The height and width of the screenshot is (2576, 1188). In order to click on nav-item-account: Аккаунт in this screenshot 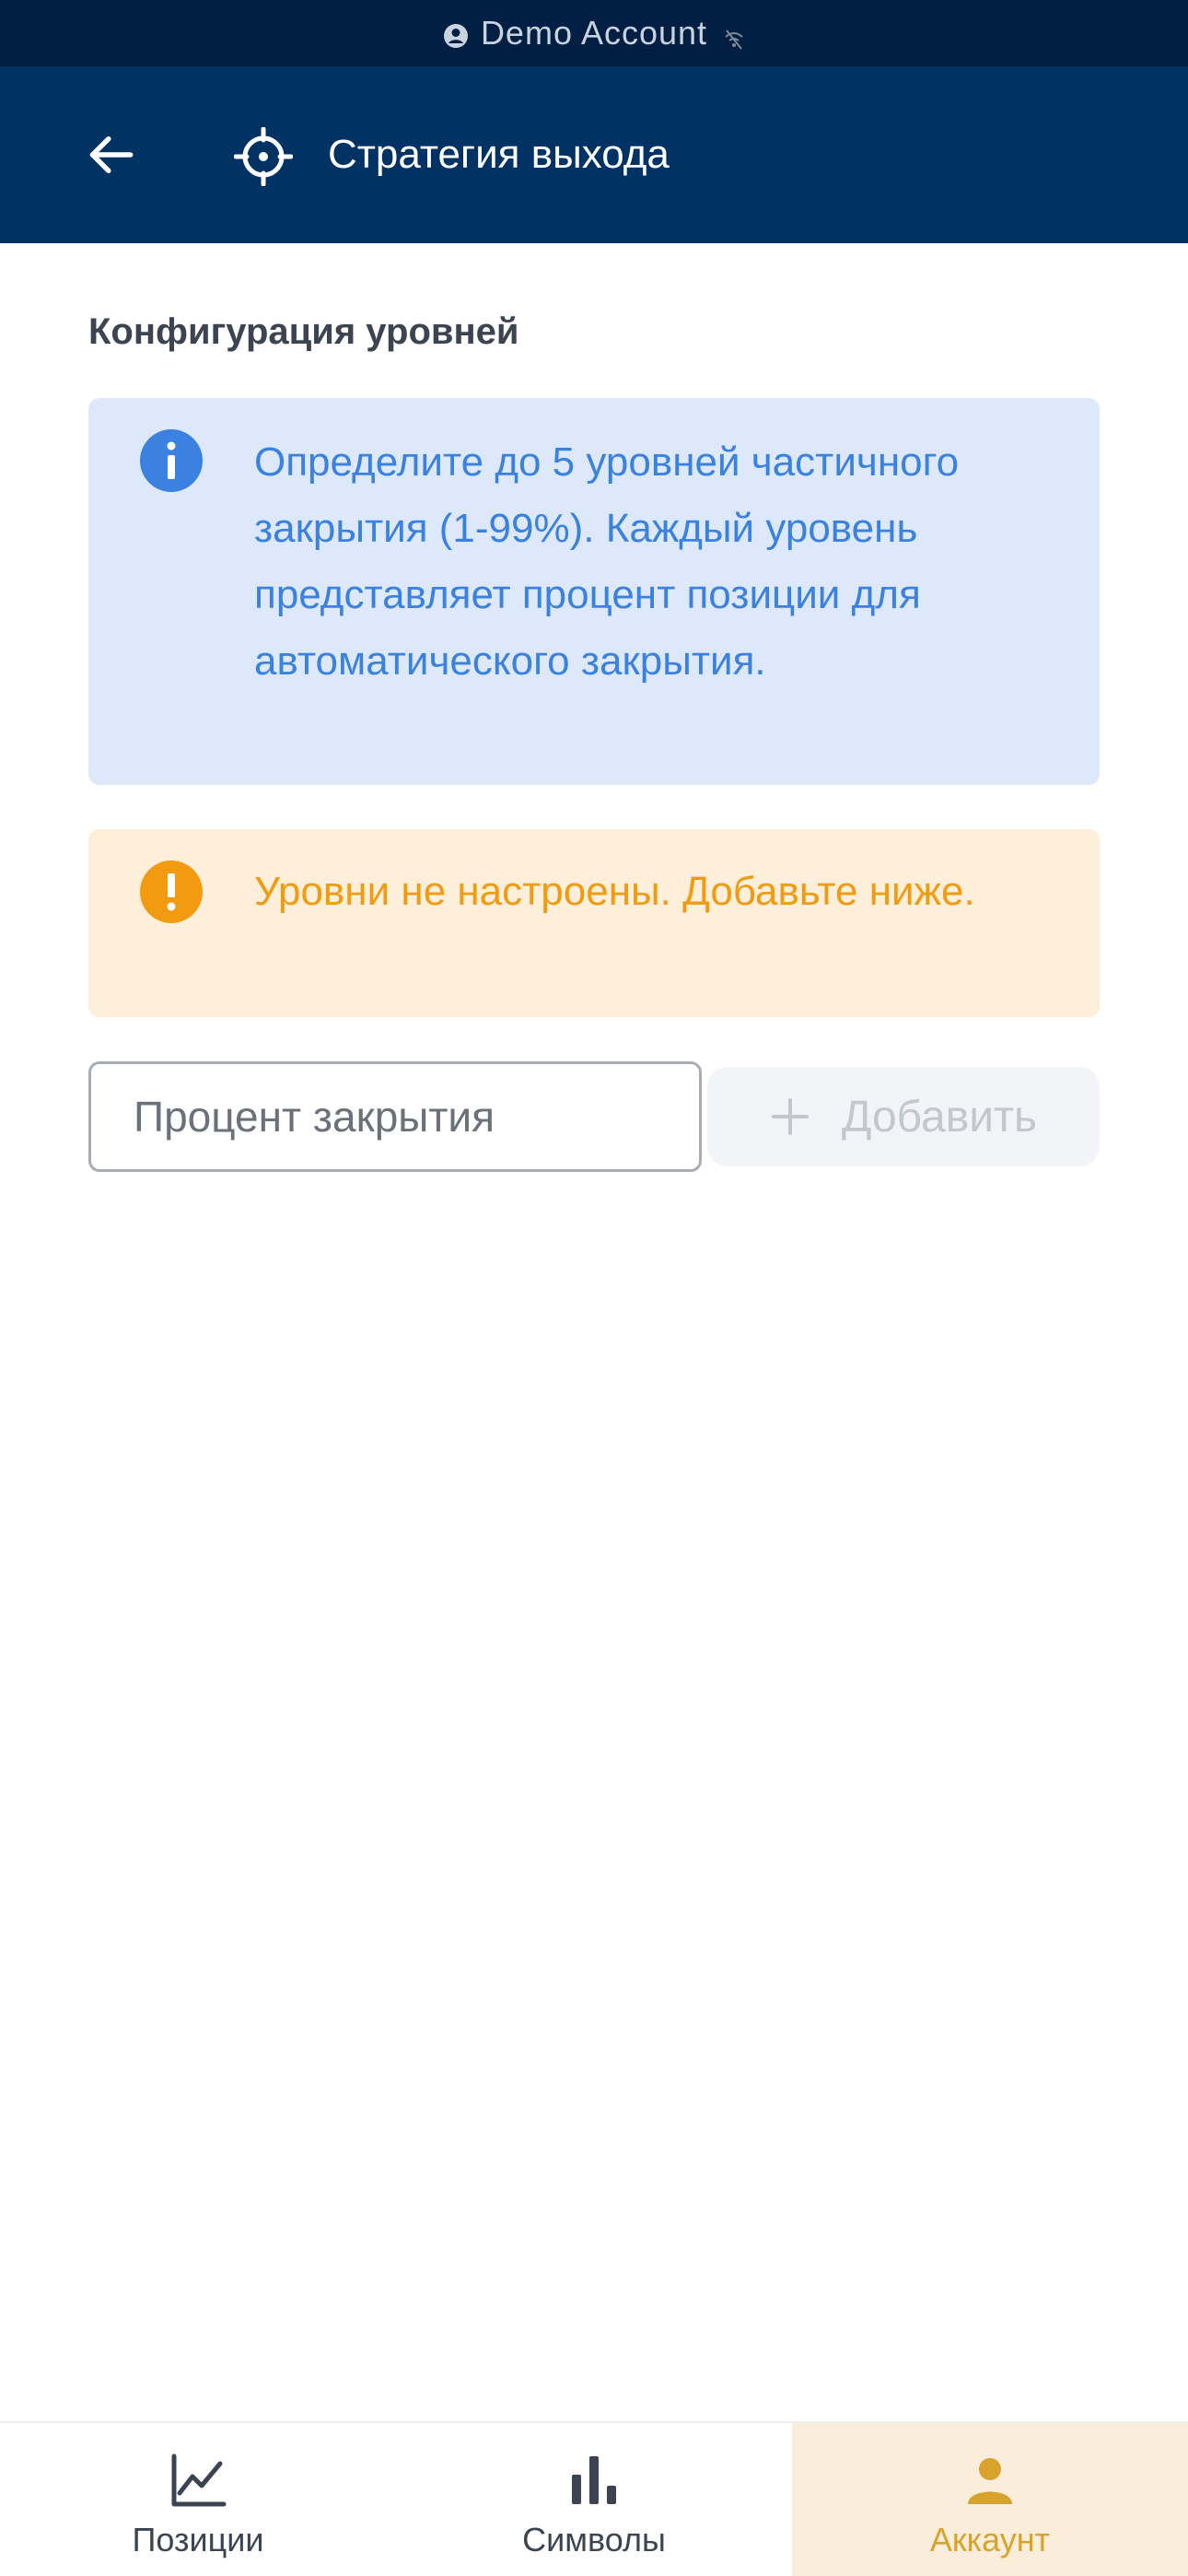, I will do `click(990, 2499)`.